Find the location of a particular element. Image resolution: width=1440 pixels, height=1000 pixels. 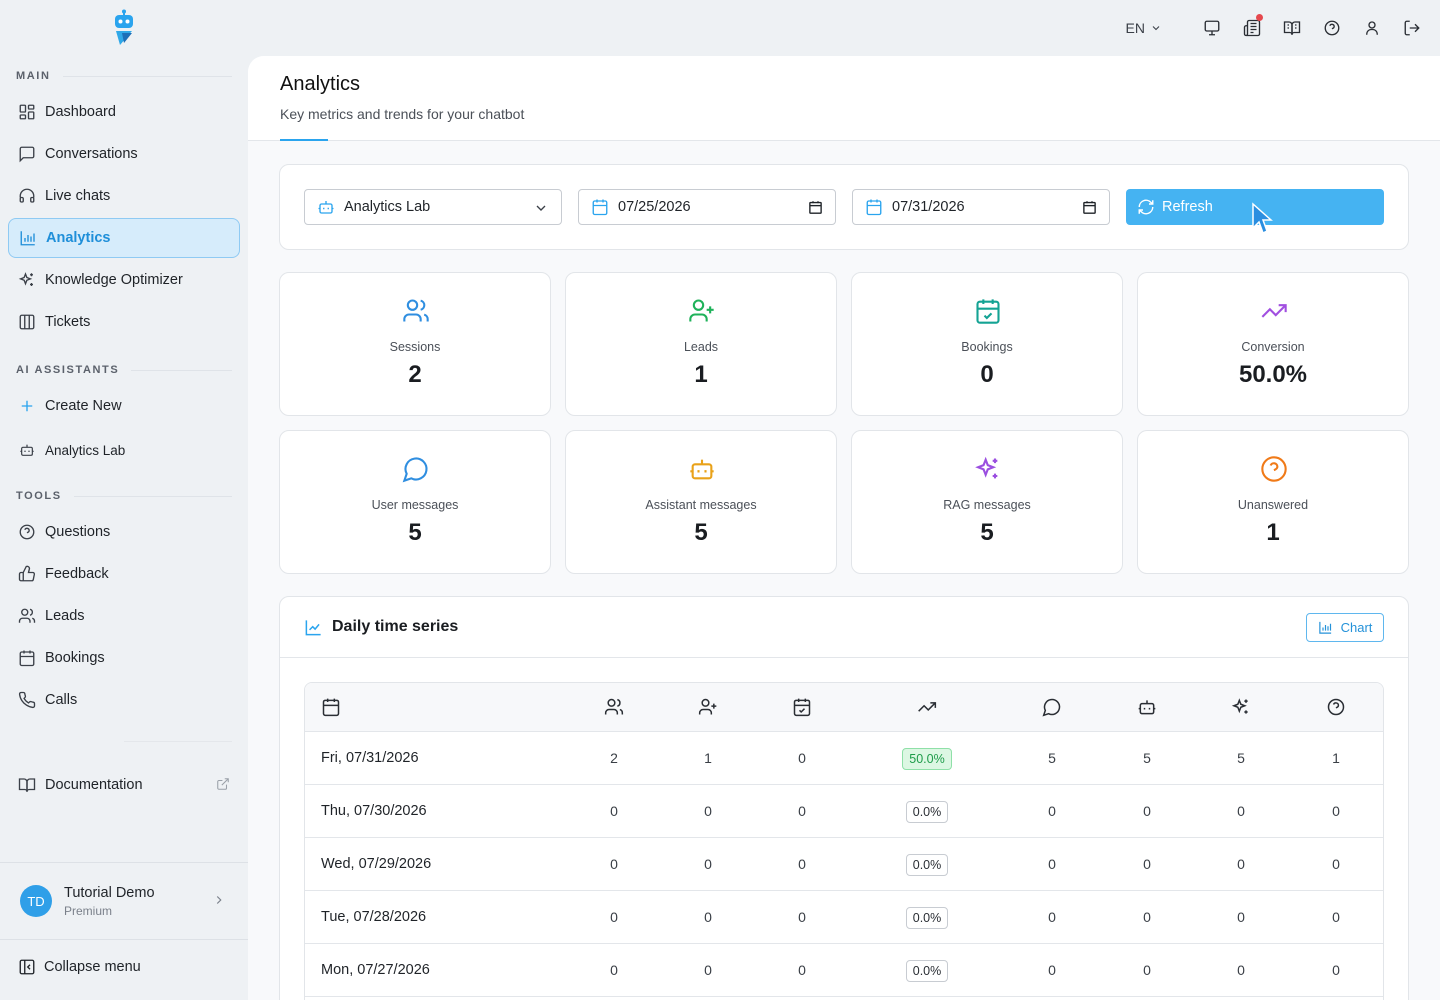

chart-toggle-button: Chart is located at coordinates (1345, 627).